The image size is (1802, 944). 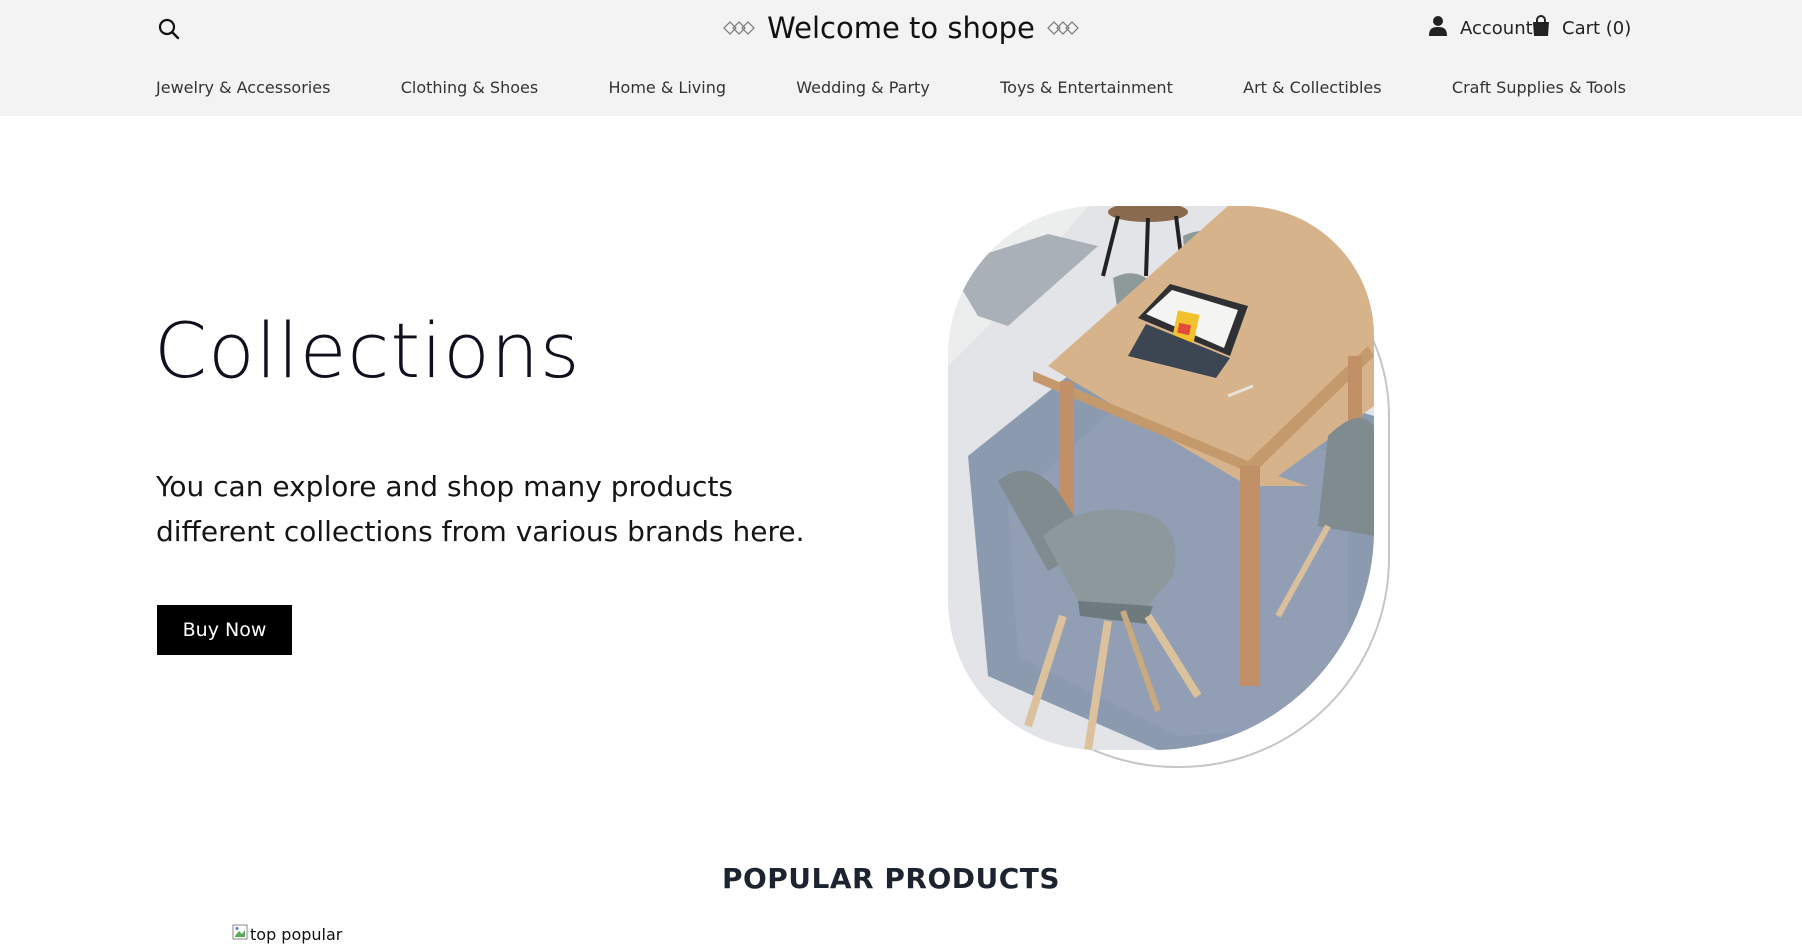 I want to click on broken-image-icon, so click(x=240, y=934).